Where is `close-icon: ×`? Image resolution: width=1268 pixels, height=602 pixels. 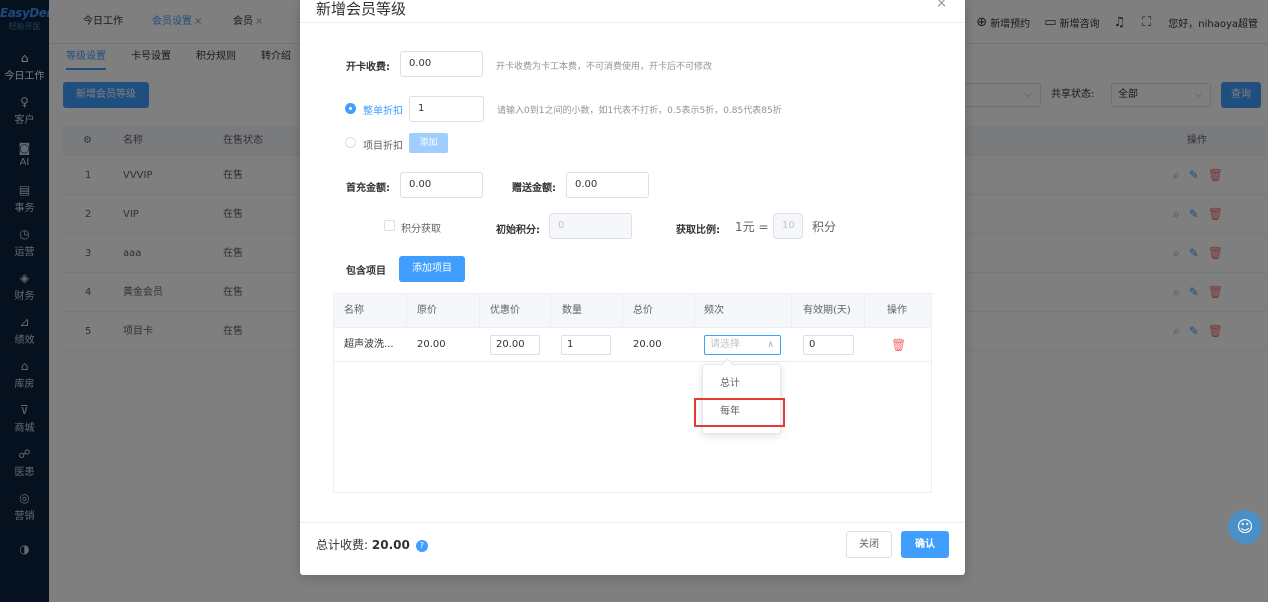 close-icon: × is located at coordinates (941, 5).